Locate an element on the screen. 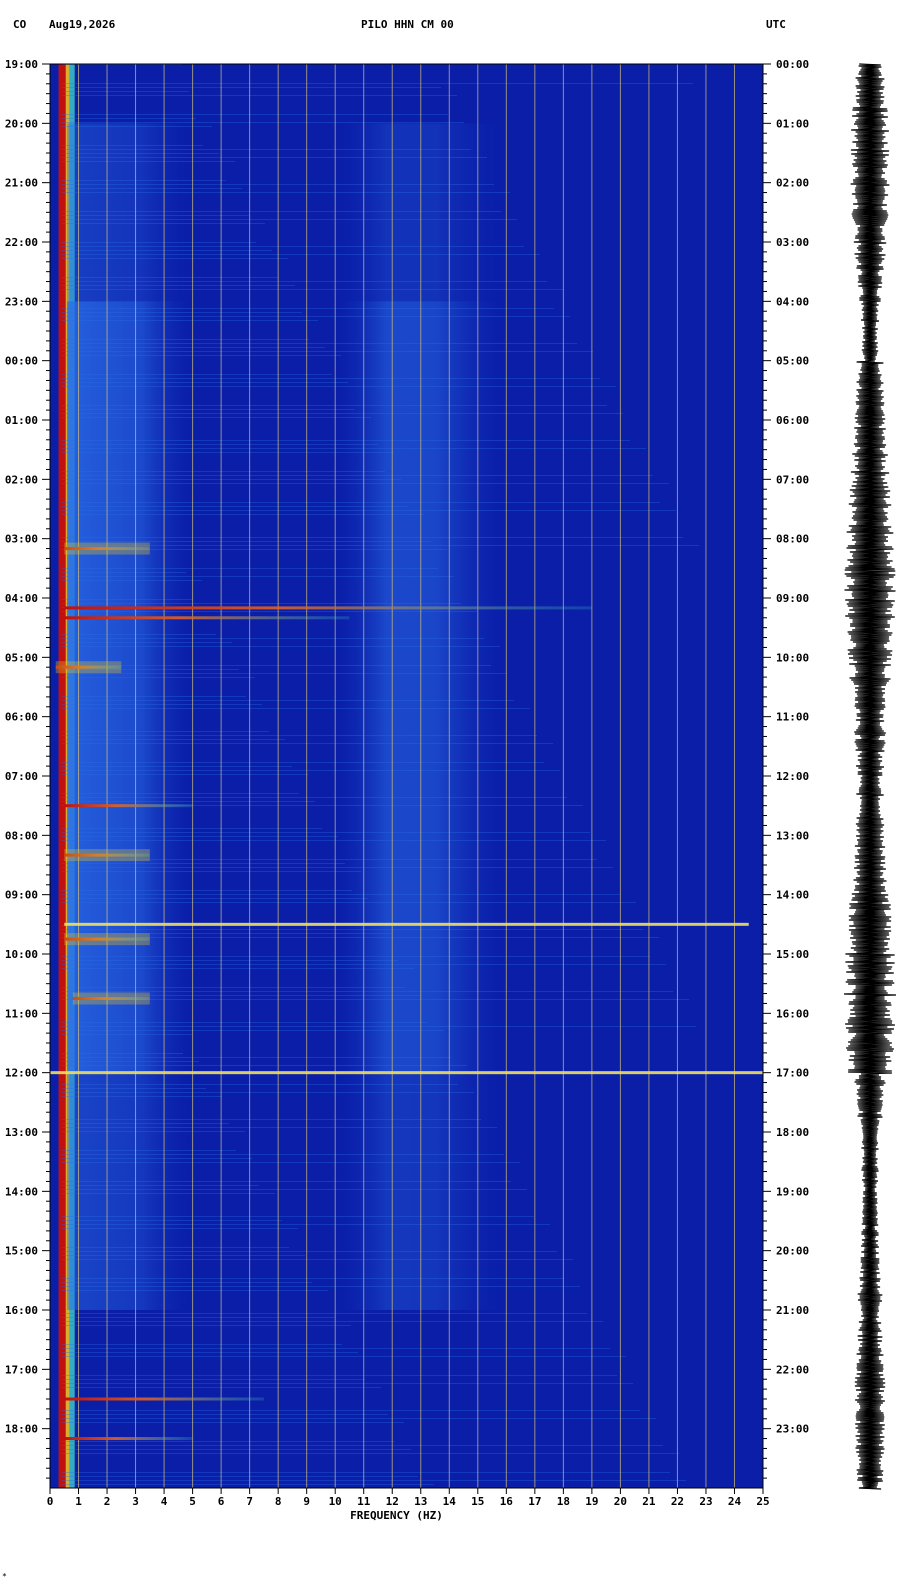 Image resolution: width=922 pixels, height=1584 pixels. left-time-label: 16:00 is located at coordinates (21, 1310).